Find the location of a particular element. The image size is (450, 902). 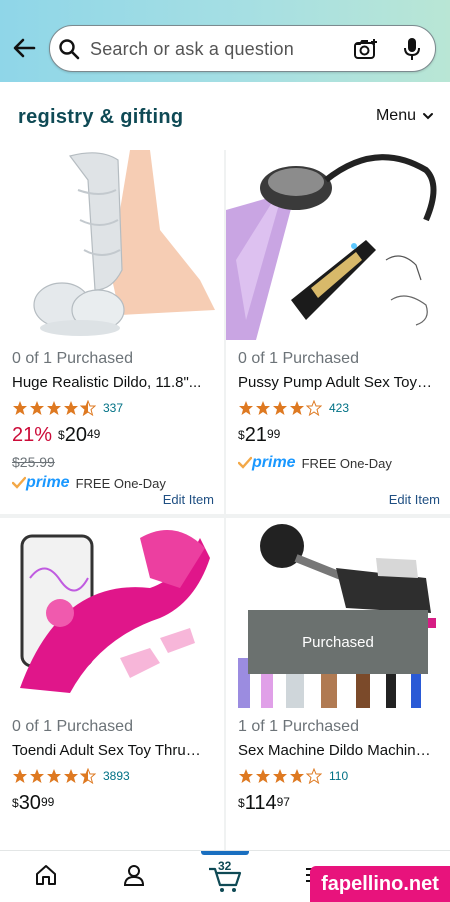

watermark: fapellino.net is located at coordinates (380, 884).